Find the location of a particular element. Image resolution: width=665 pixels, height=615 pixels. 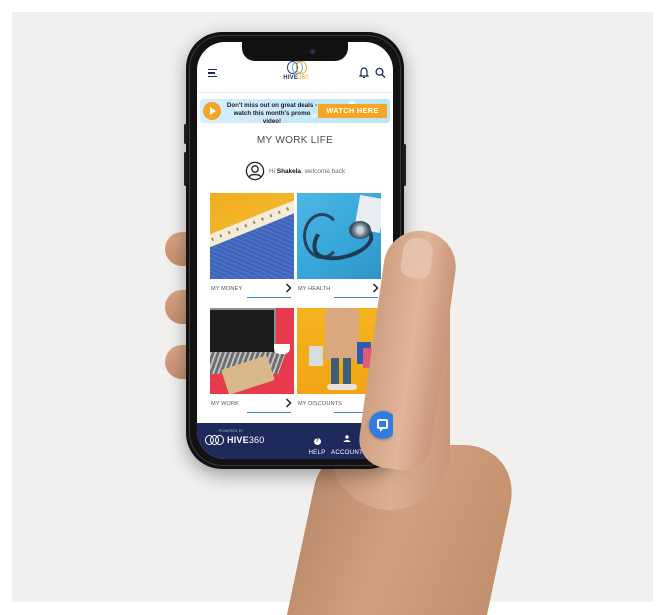

greeting: Hi Shakela, welcome back is located at coordinates (295, 171).